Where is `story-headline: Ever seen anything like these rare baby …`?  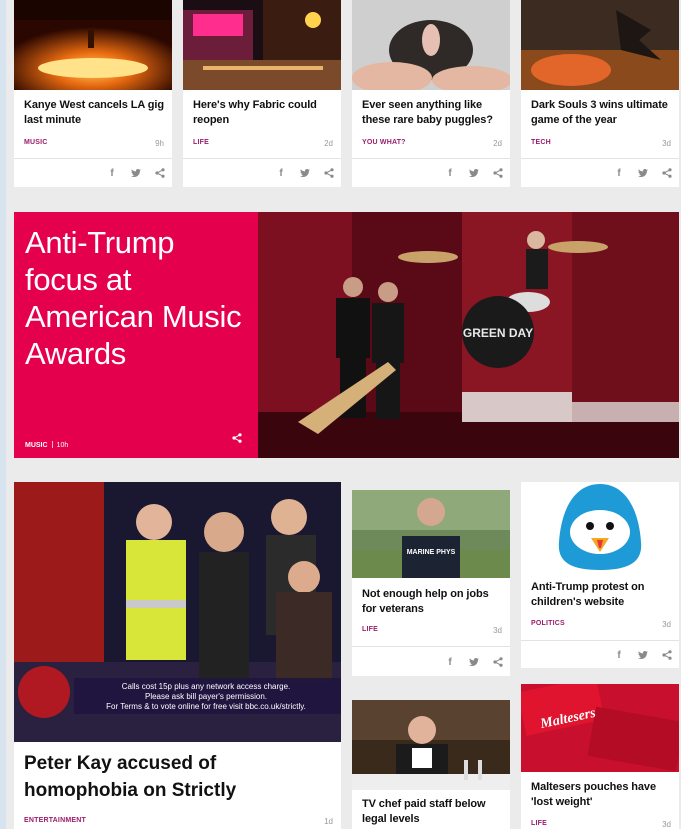
story-headline: Ever seen anything like these rare baby … is located at coordinates (432, 113).